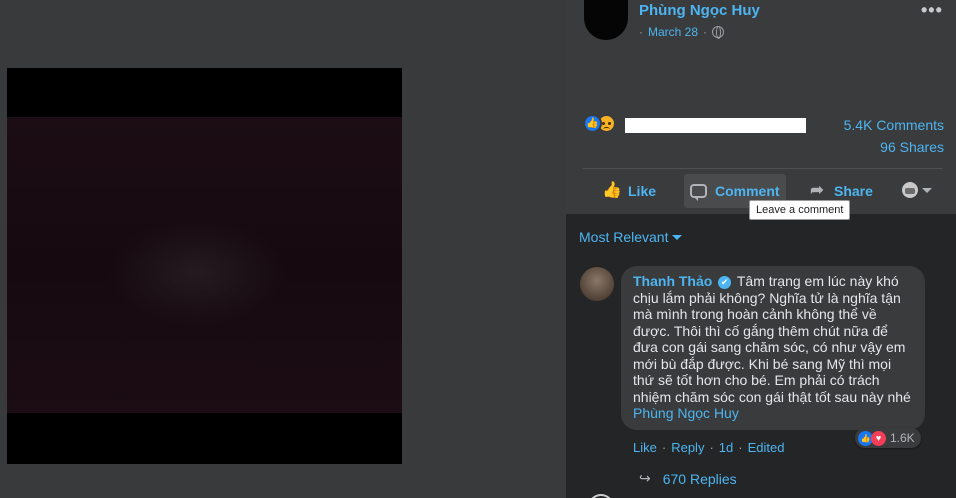  I want to click on tagged-user-link: Phùng Ngọc Huy, so click(686, 413).